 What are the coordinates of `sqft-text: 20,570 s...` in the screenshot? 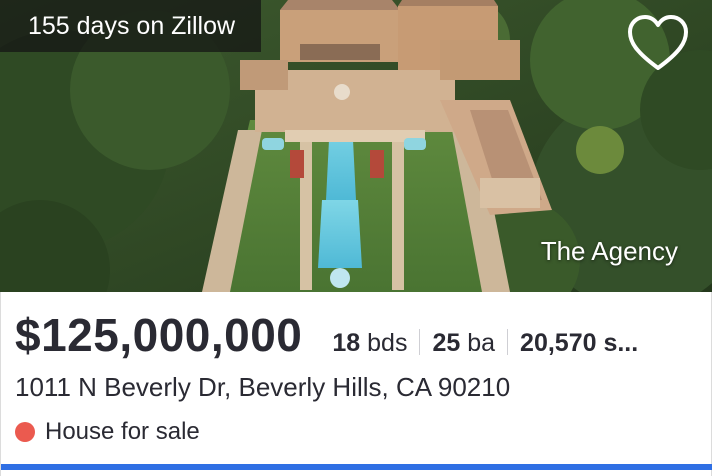 It's located at (579, 343).